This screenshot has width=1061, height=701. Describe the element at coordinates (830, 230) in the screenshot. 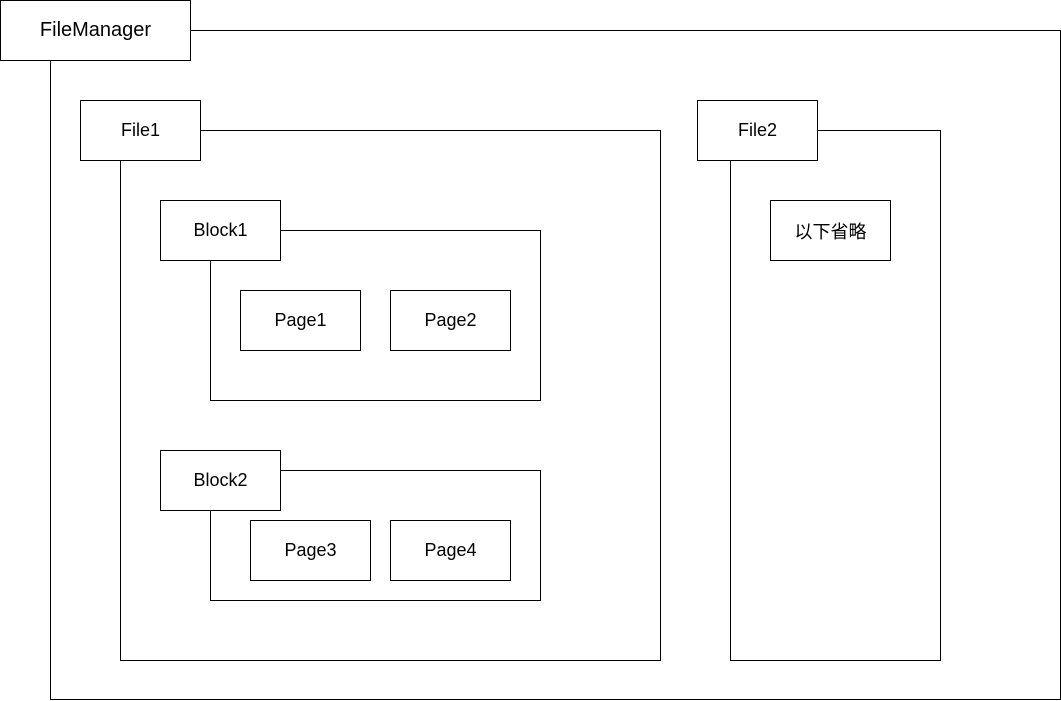

I see `omitted-note-box: 以下省略` at that location.